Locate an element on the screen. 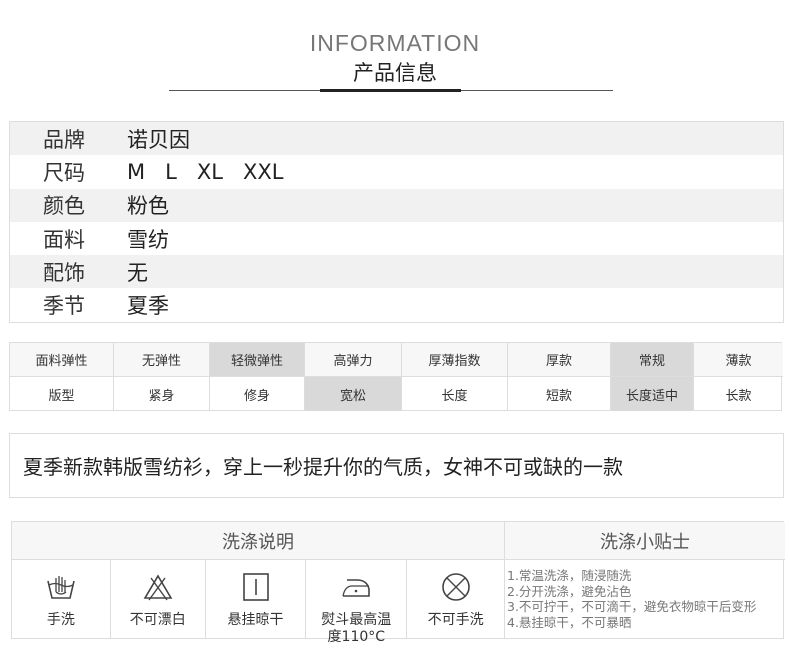  attr-cell: 版型 is located at coordinates (62, 394).